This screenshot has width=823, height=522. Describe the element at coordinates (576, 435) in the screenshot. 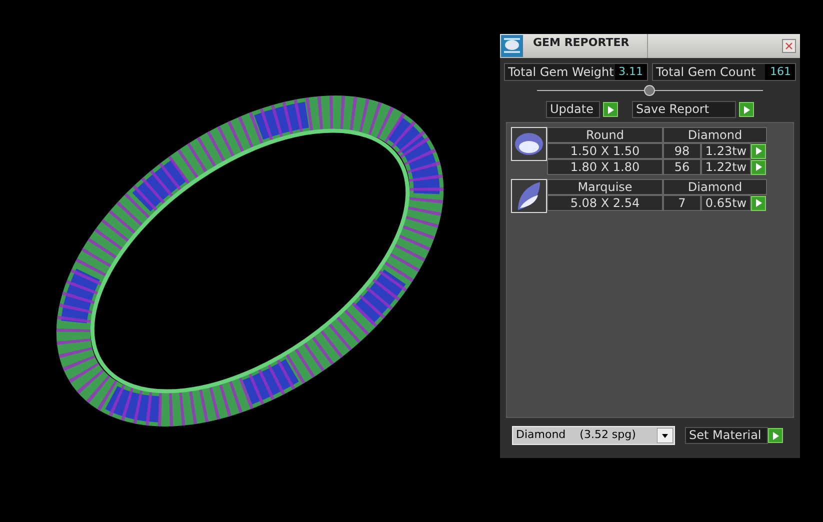

I see `dropdown-value: Diamond (3.52 spg)` at that location.